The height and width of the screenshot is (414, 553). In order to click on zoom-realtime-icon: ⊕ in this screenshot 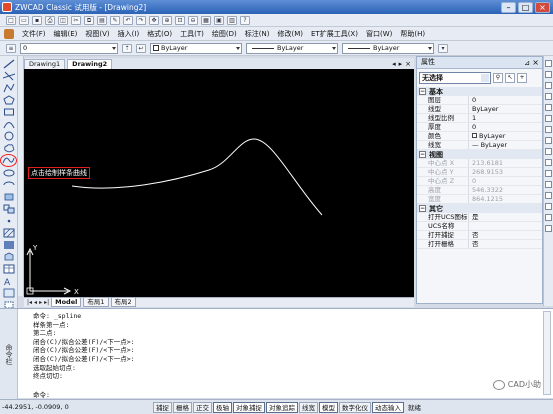, I will do `click(167, 20)`.